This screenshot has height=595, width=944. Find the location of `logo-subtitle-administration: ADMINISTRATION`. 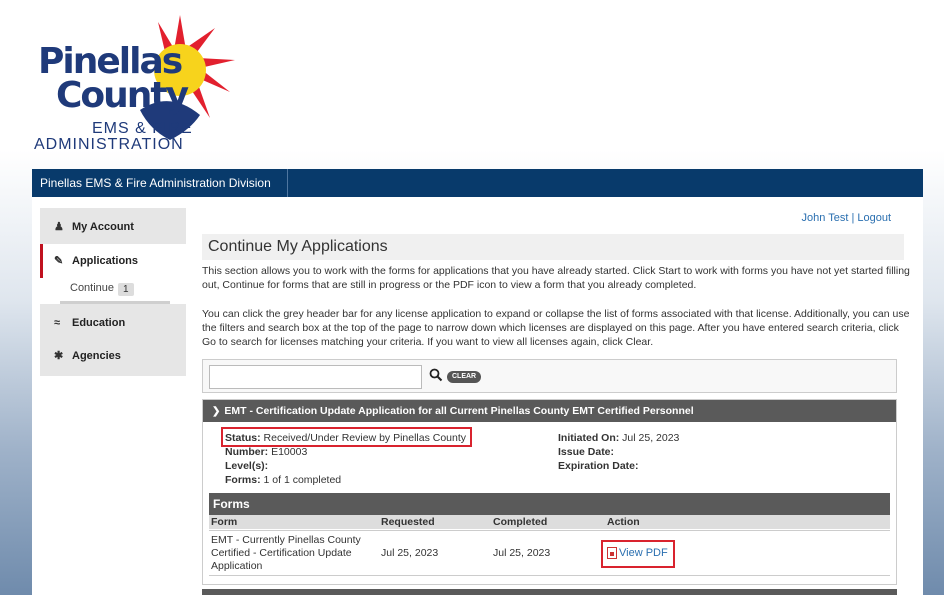

logo-subtitle-administration: ADMINISTRATION is located at coordinates (109, 144).